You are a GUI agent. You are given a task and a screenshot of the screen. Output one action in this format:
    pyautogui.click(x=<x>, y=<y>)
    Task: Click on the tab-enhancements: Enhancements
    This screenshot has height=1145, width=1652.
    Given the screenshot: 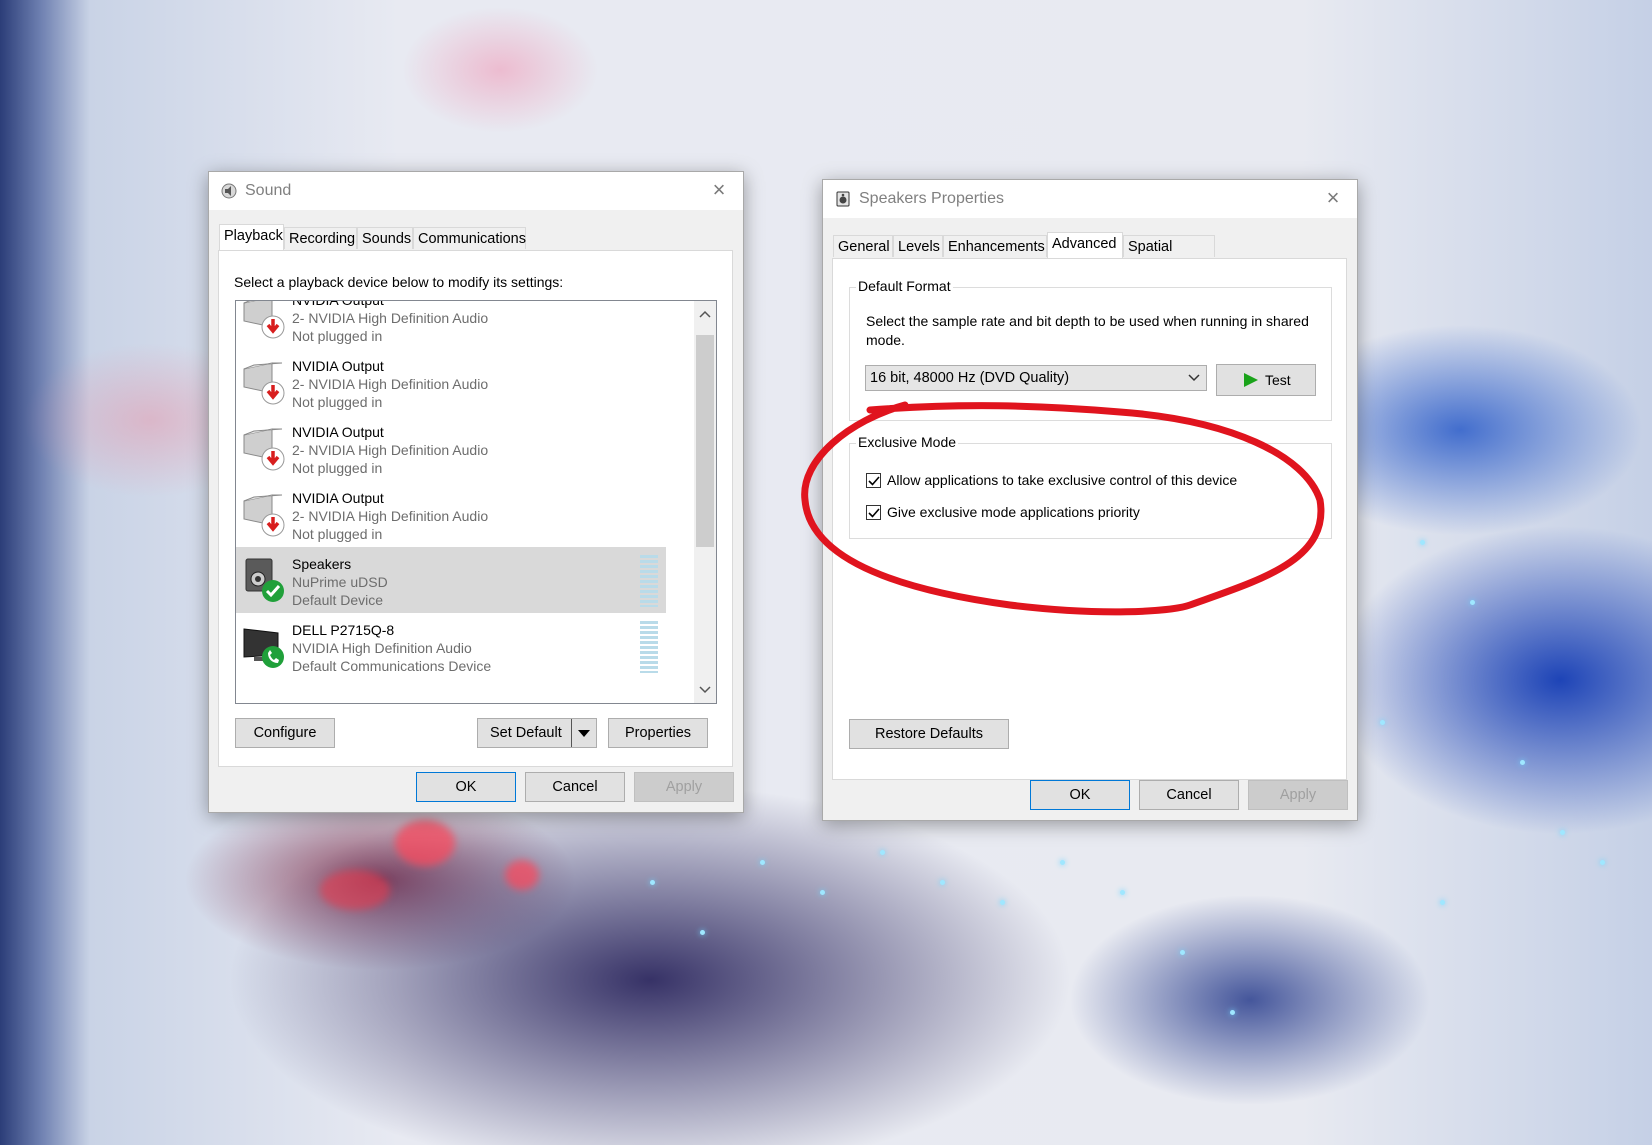 What is the action you would take?
    pyautogui.click(x=995, y=246)
    